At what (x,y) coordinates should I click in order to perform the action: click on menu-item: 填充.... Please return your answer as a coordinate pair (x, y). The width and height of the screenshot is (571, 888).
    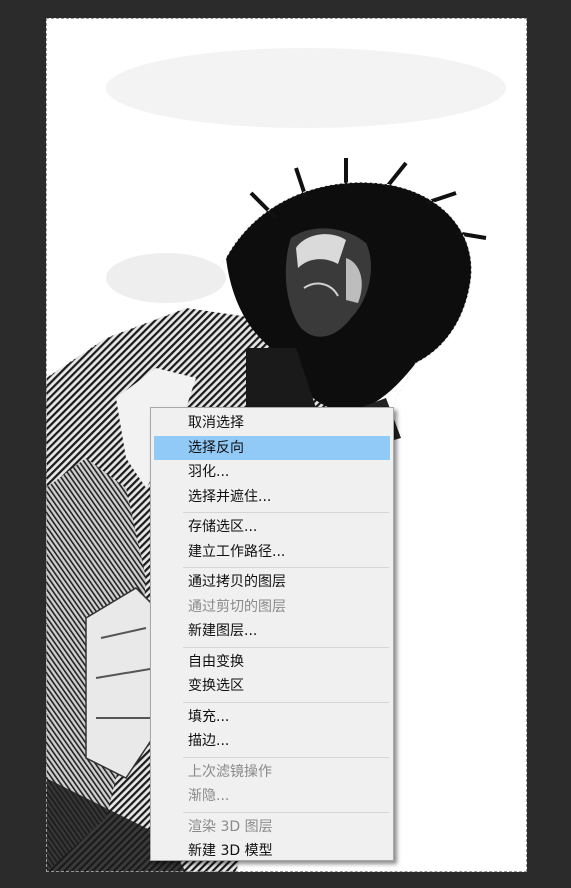
    Looking at the image, I should click on (272, 717).